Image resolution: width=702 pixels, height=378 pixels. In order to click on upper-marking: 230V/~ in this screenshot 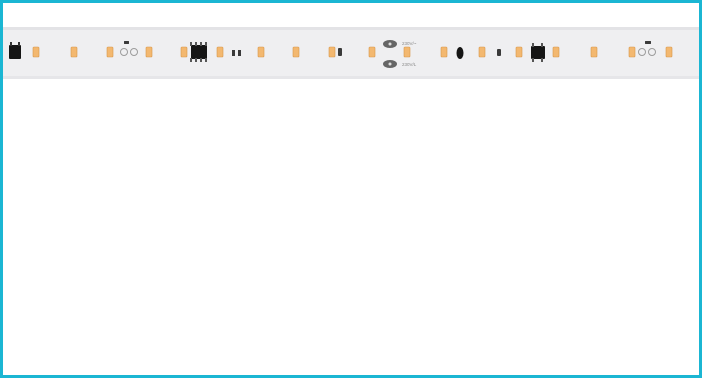, I will do `click(409, 43)`.